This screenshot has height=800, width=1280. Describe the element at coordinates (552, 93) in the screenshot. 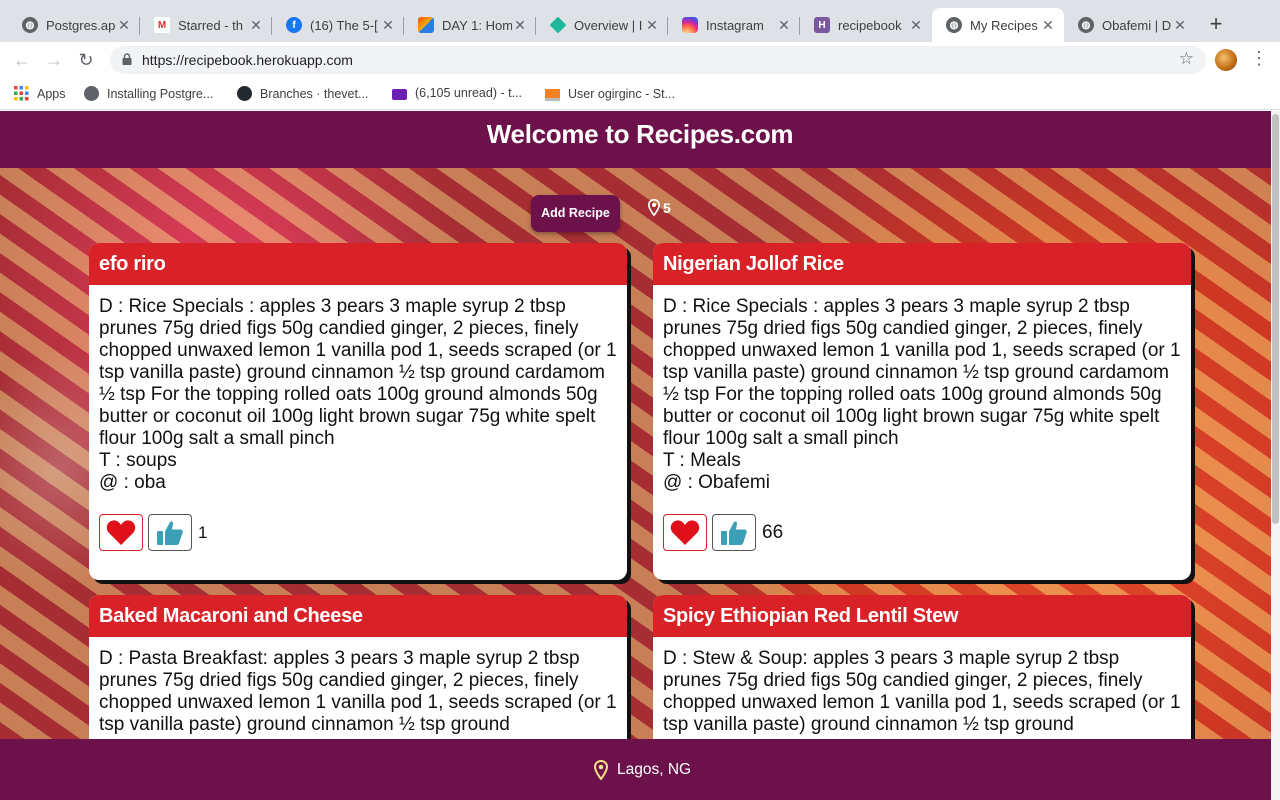

I see `stackoverflow-icon` at that location.